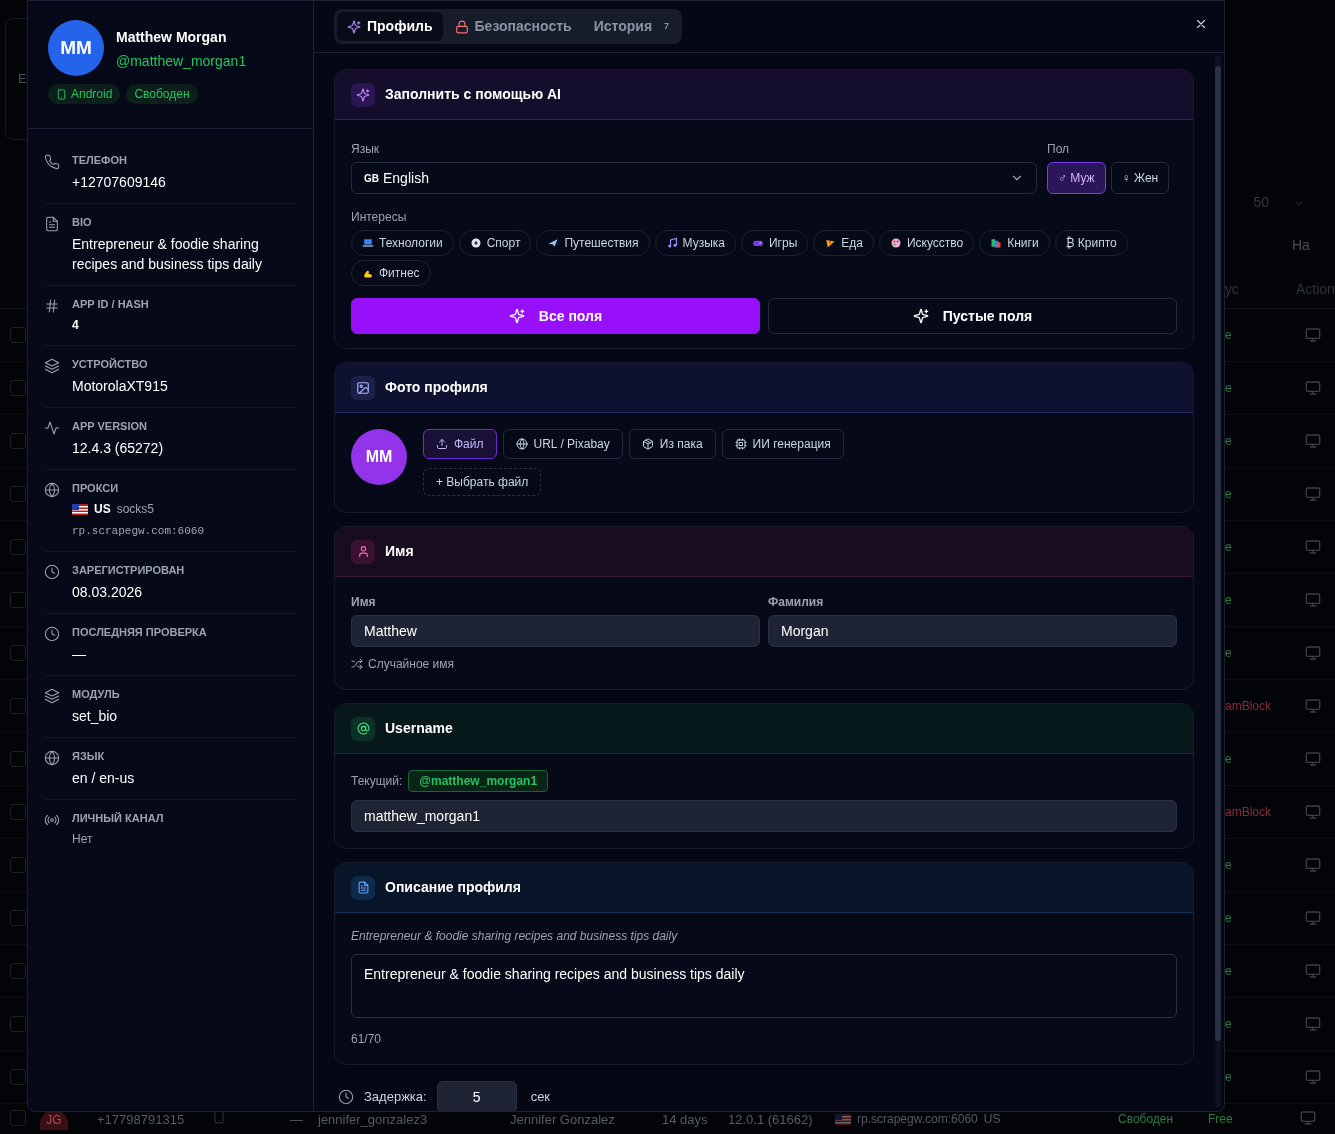 The image size is (1335, 1134). What do you see at coordinates (110, 426) in the screenshot?
I see `detail-label: APP VERSION` at bounding box center [110, 426].